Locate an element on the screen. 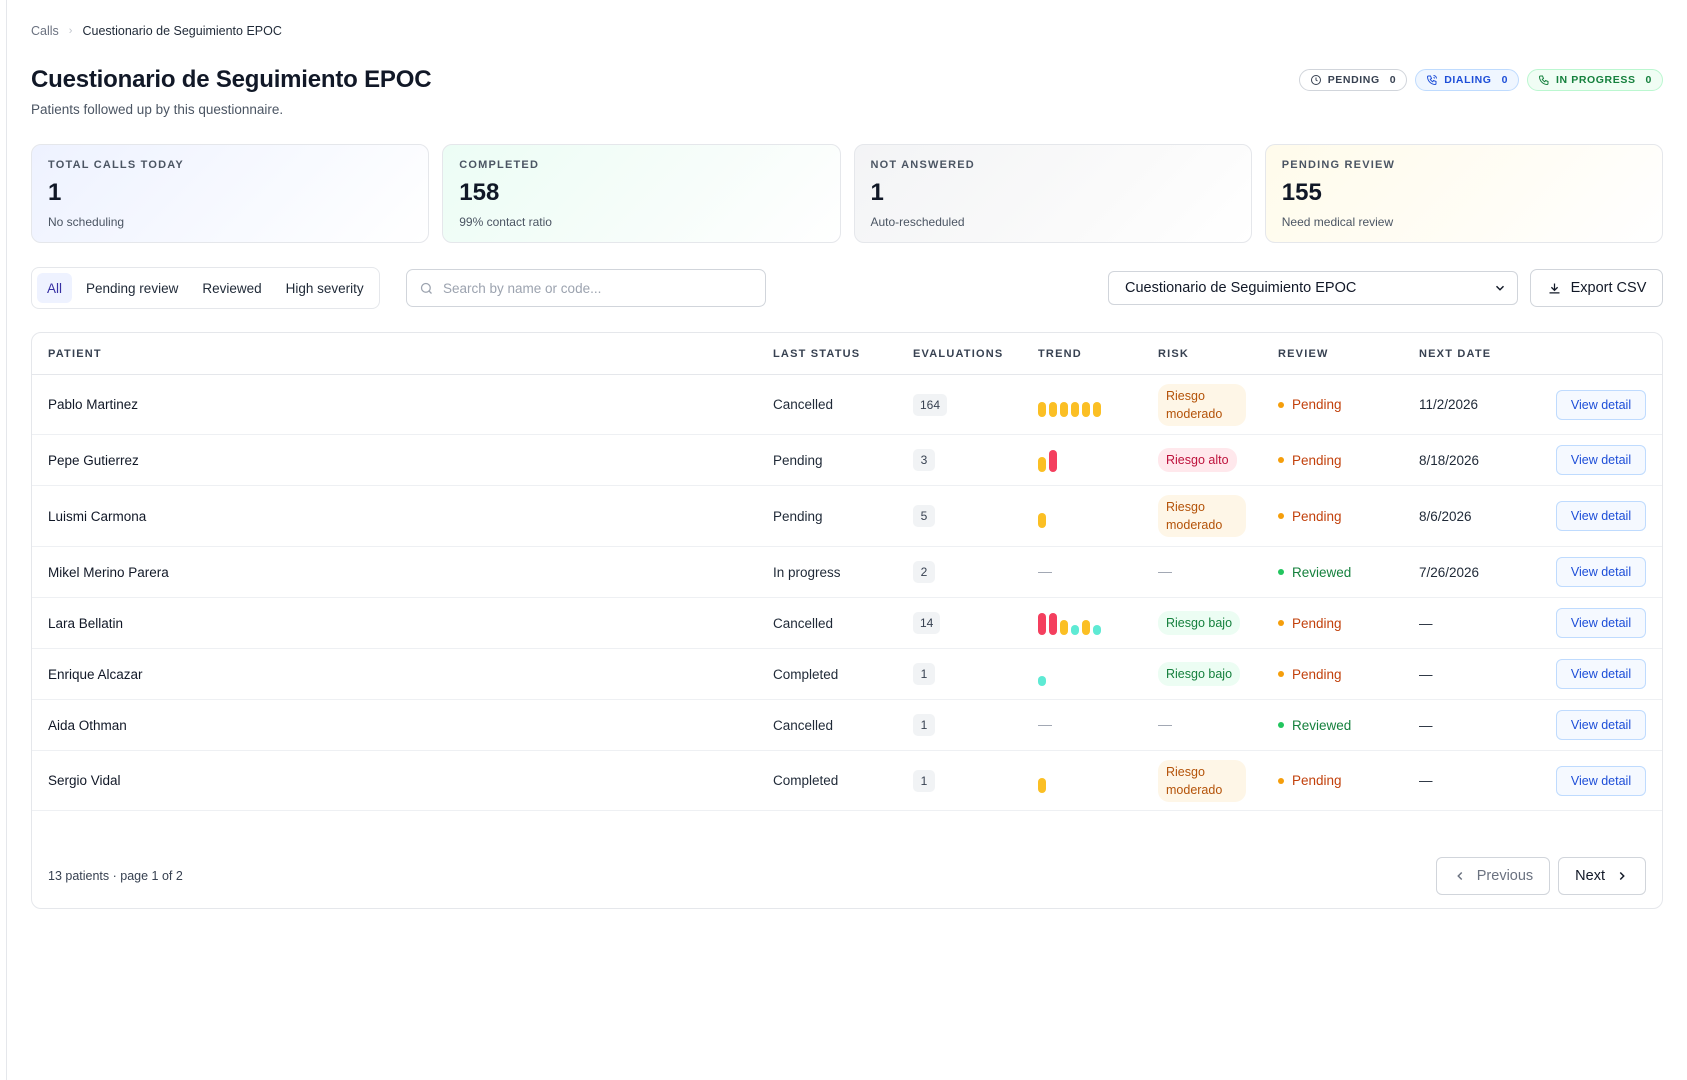  evaluations-cell: 3 is located at coordinates (924, 460).